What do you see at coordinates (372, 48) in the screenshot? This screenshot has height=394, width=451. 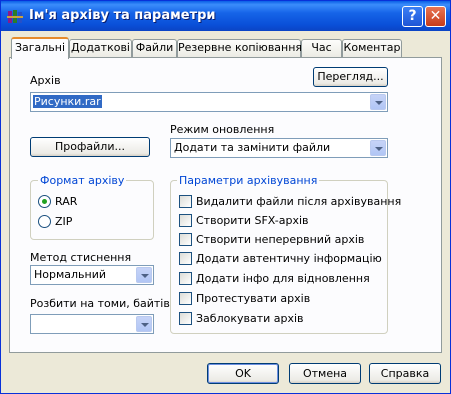 I see `tab-comment: Коментар` at bounding box center [372, 48].